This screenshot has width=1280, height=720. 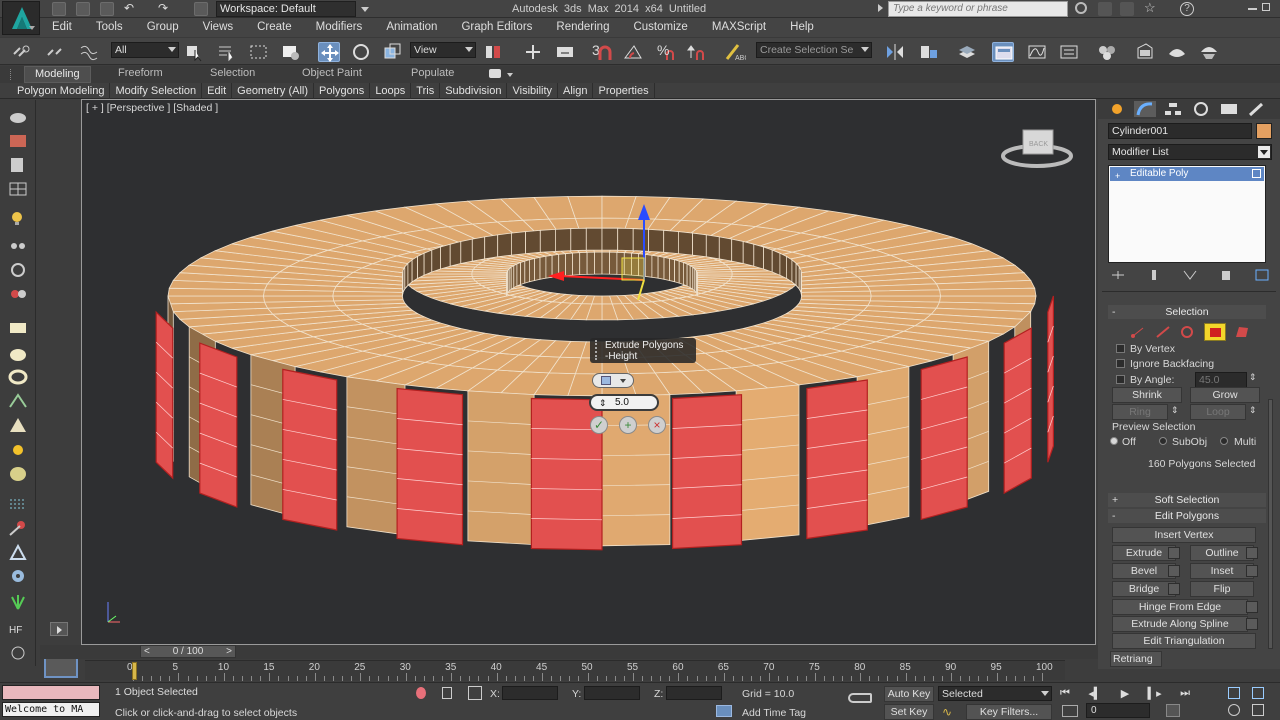 I want to click on grow-button: Grow, so click(x=1225, y=395).